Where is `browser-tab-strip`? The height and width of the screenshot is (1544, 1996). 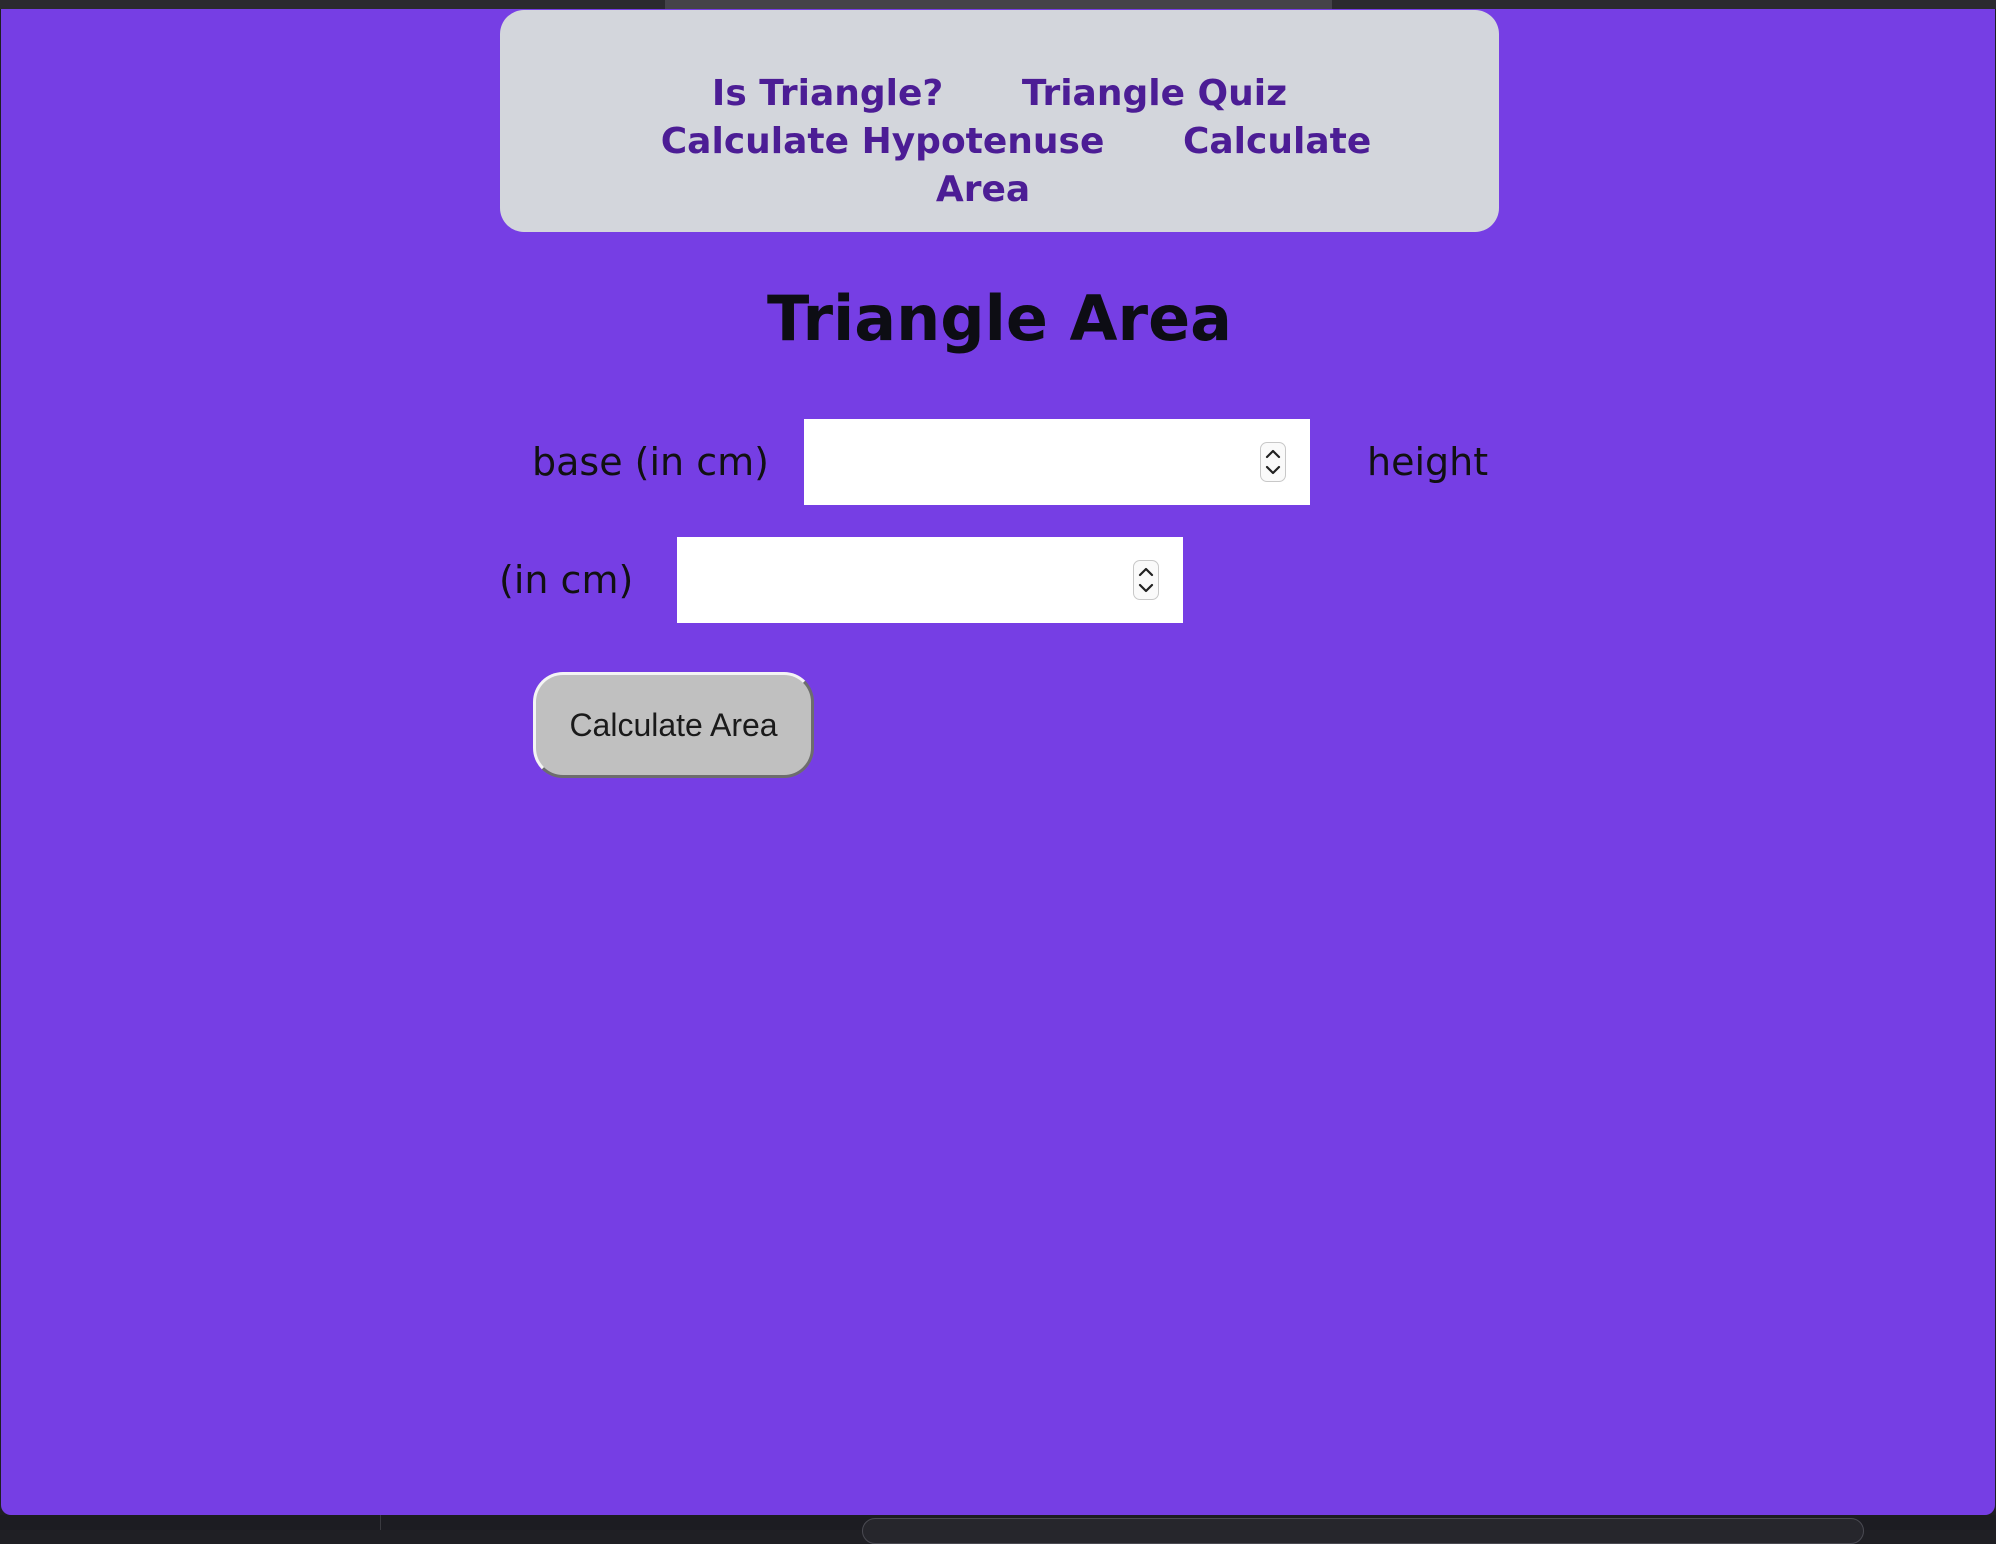
browser-tab-strip is located at coordinates (998, 4).